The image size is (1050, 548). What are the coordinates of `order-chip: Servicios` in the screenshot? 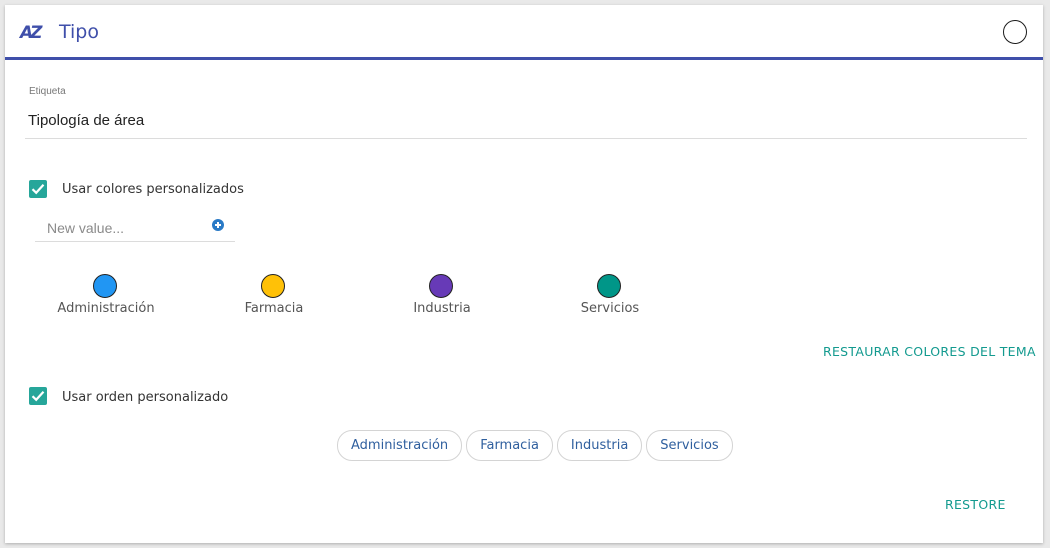 It's located at (689, 445).